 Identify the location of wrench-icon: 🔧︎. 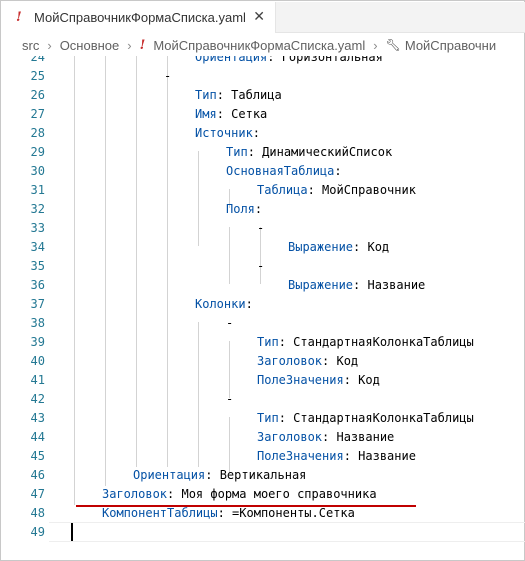
(393, 45).